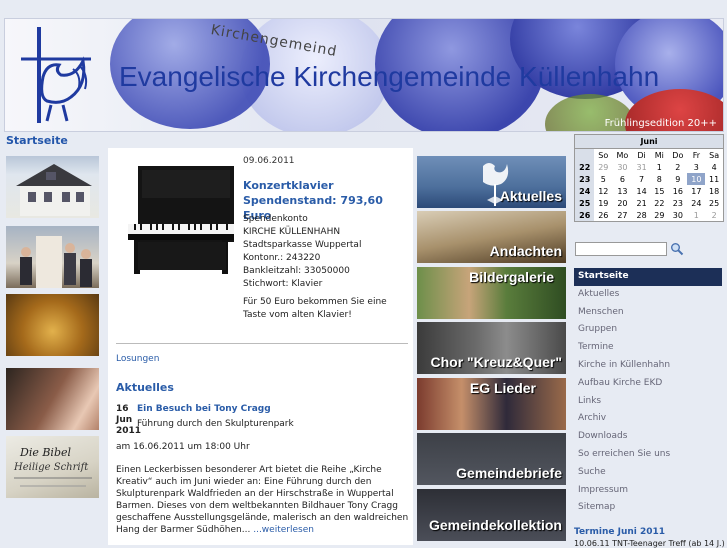 This screenshot has height=548, width=727. I want to click on calendar-week-number: 25, so click(585, 203).